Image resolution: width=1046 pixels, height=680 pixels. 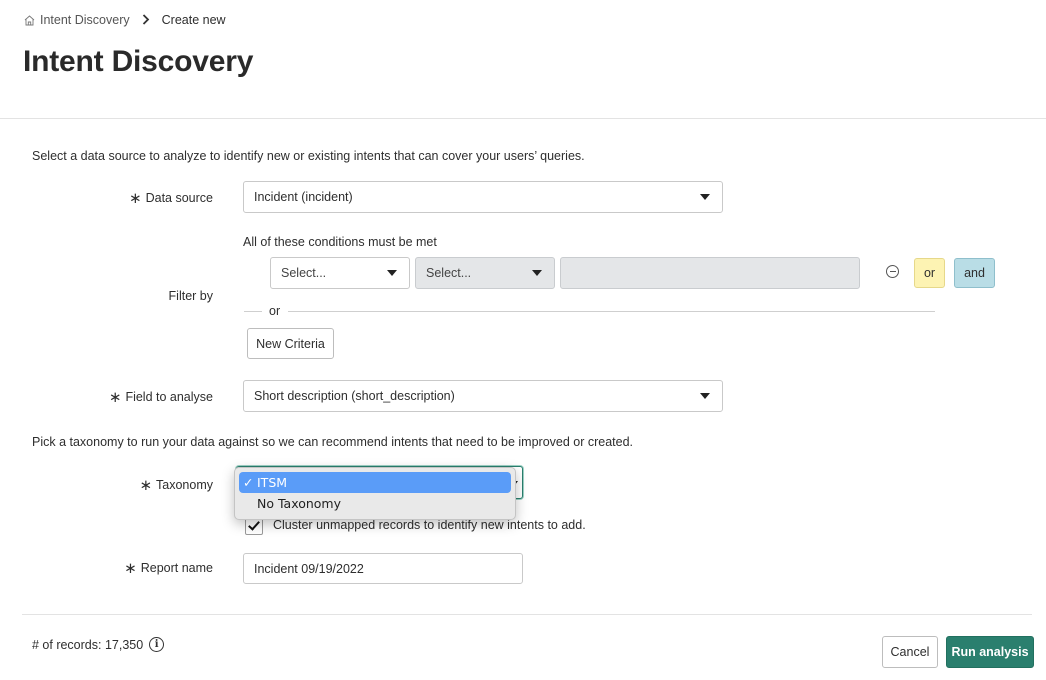 I want to click on taxonomy-label: ∗ Taxonomy, so click(x=176, y=485).